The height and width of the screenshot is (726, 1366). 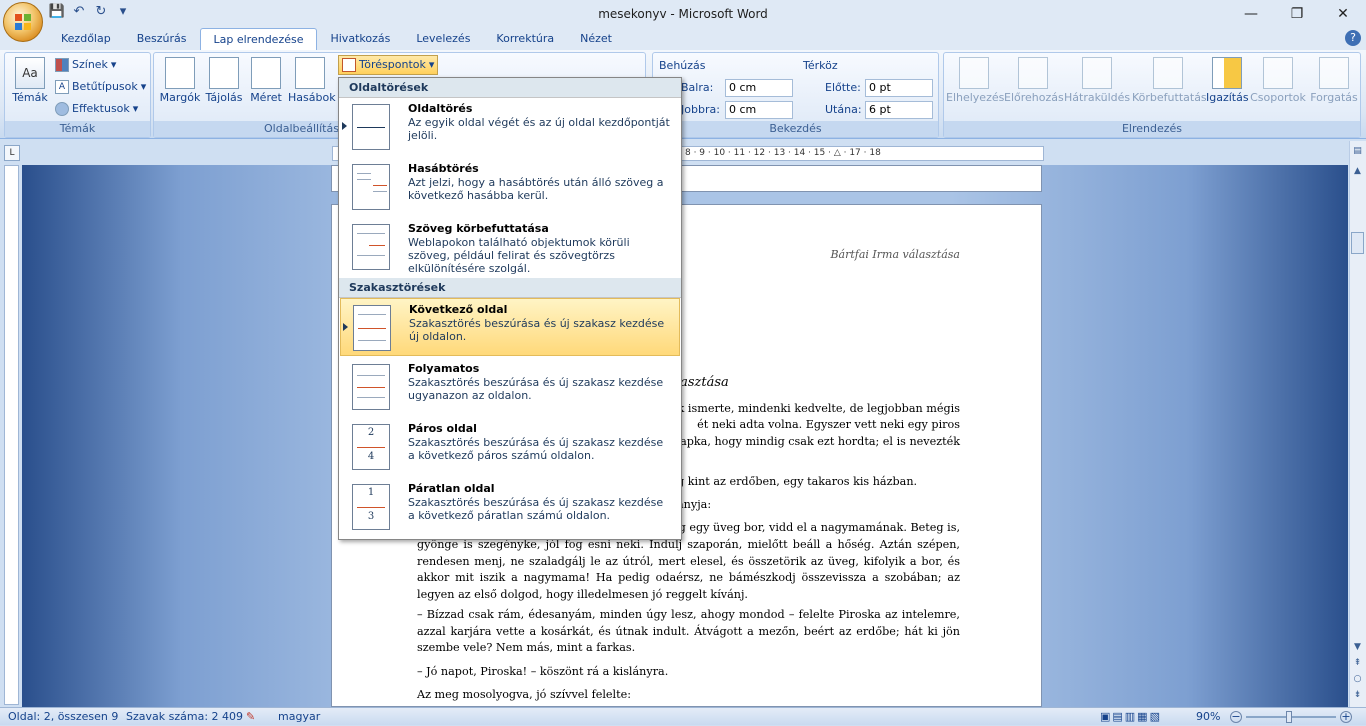 I want to click on previous-page-icon: ⇞, so click(x=1357, y=664).